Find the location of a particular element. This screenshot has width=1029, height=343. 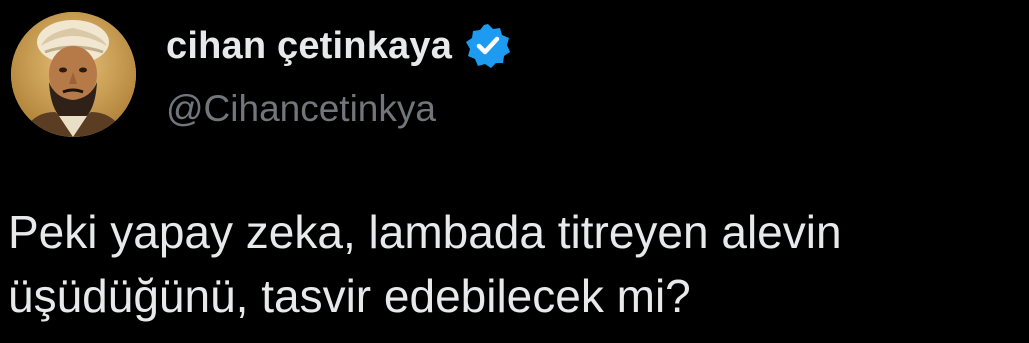

author-display-name: cihan çetinkaya is located at coordinates (309, 46).